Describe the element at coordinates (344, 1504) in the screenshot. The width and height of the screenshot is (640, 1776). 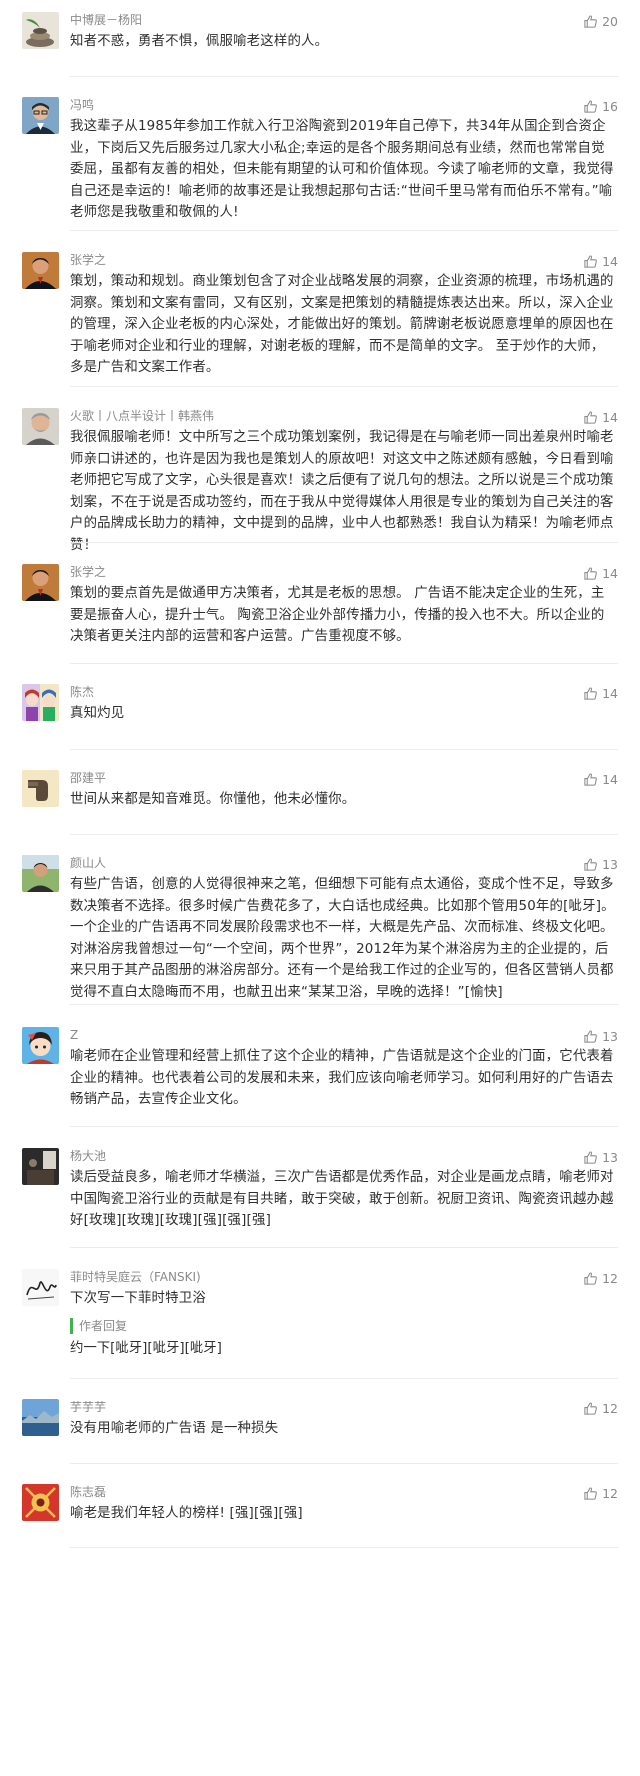
I see `comment-body: 陈志磊喻老是我们年轻人的榜样! [强][强][强]` at that location.